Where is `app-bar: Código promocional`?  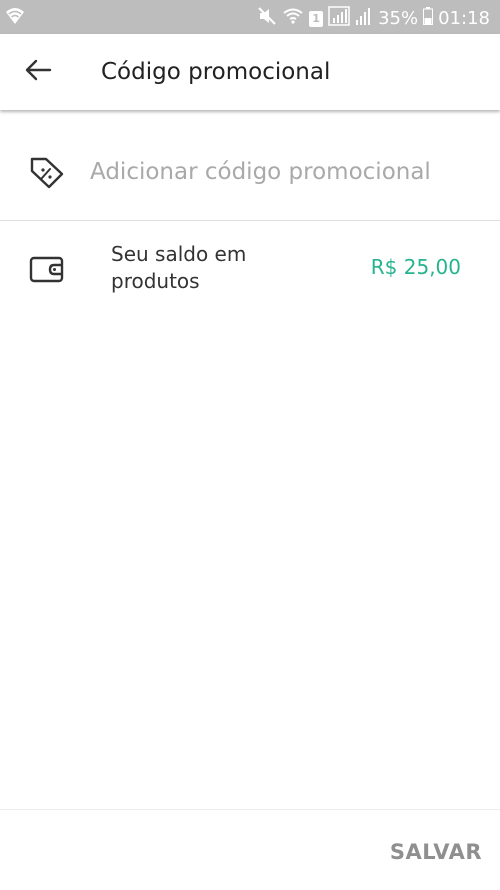
app-bar: Código promocional is located at coordinates (250, 72).